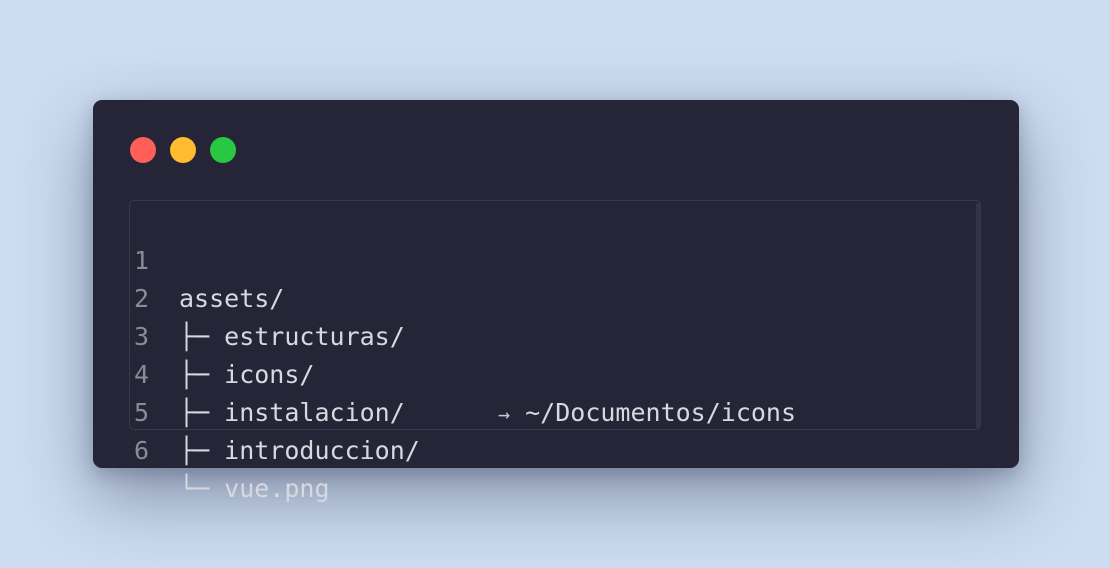 The width and height of the screenshot is (1110, 568). Describe the element at coordinates (230, 448) in the screenshot. I see `code-line: 6 └─ vue.png` at that location.